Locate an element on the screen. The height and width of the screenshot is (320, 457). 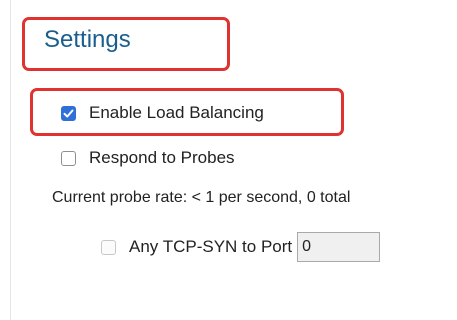
left-divider is located at coordinates (10, 160).